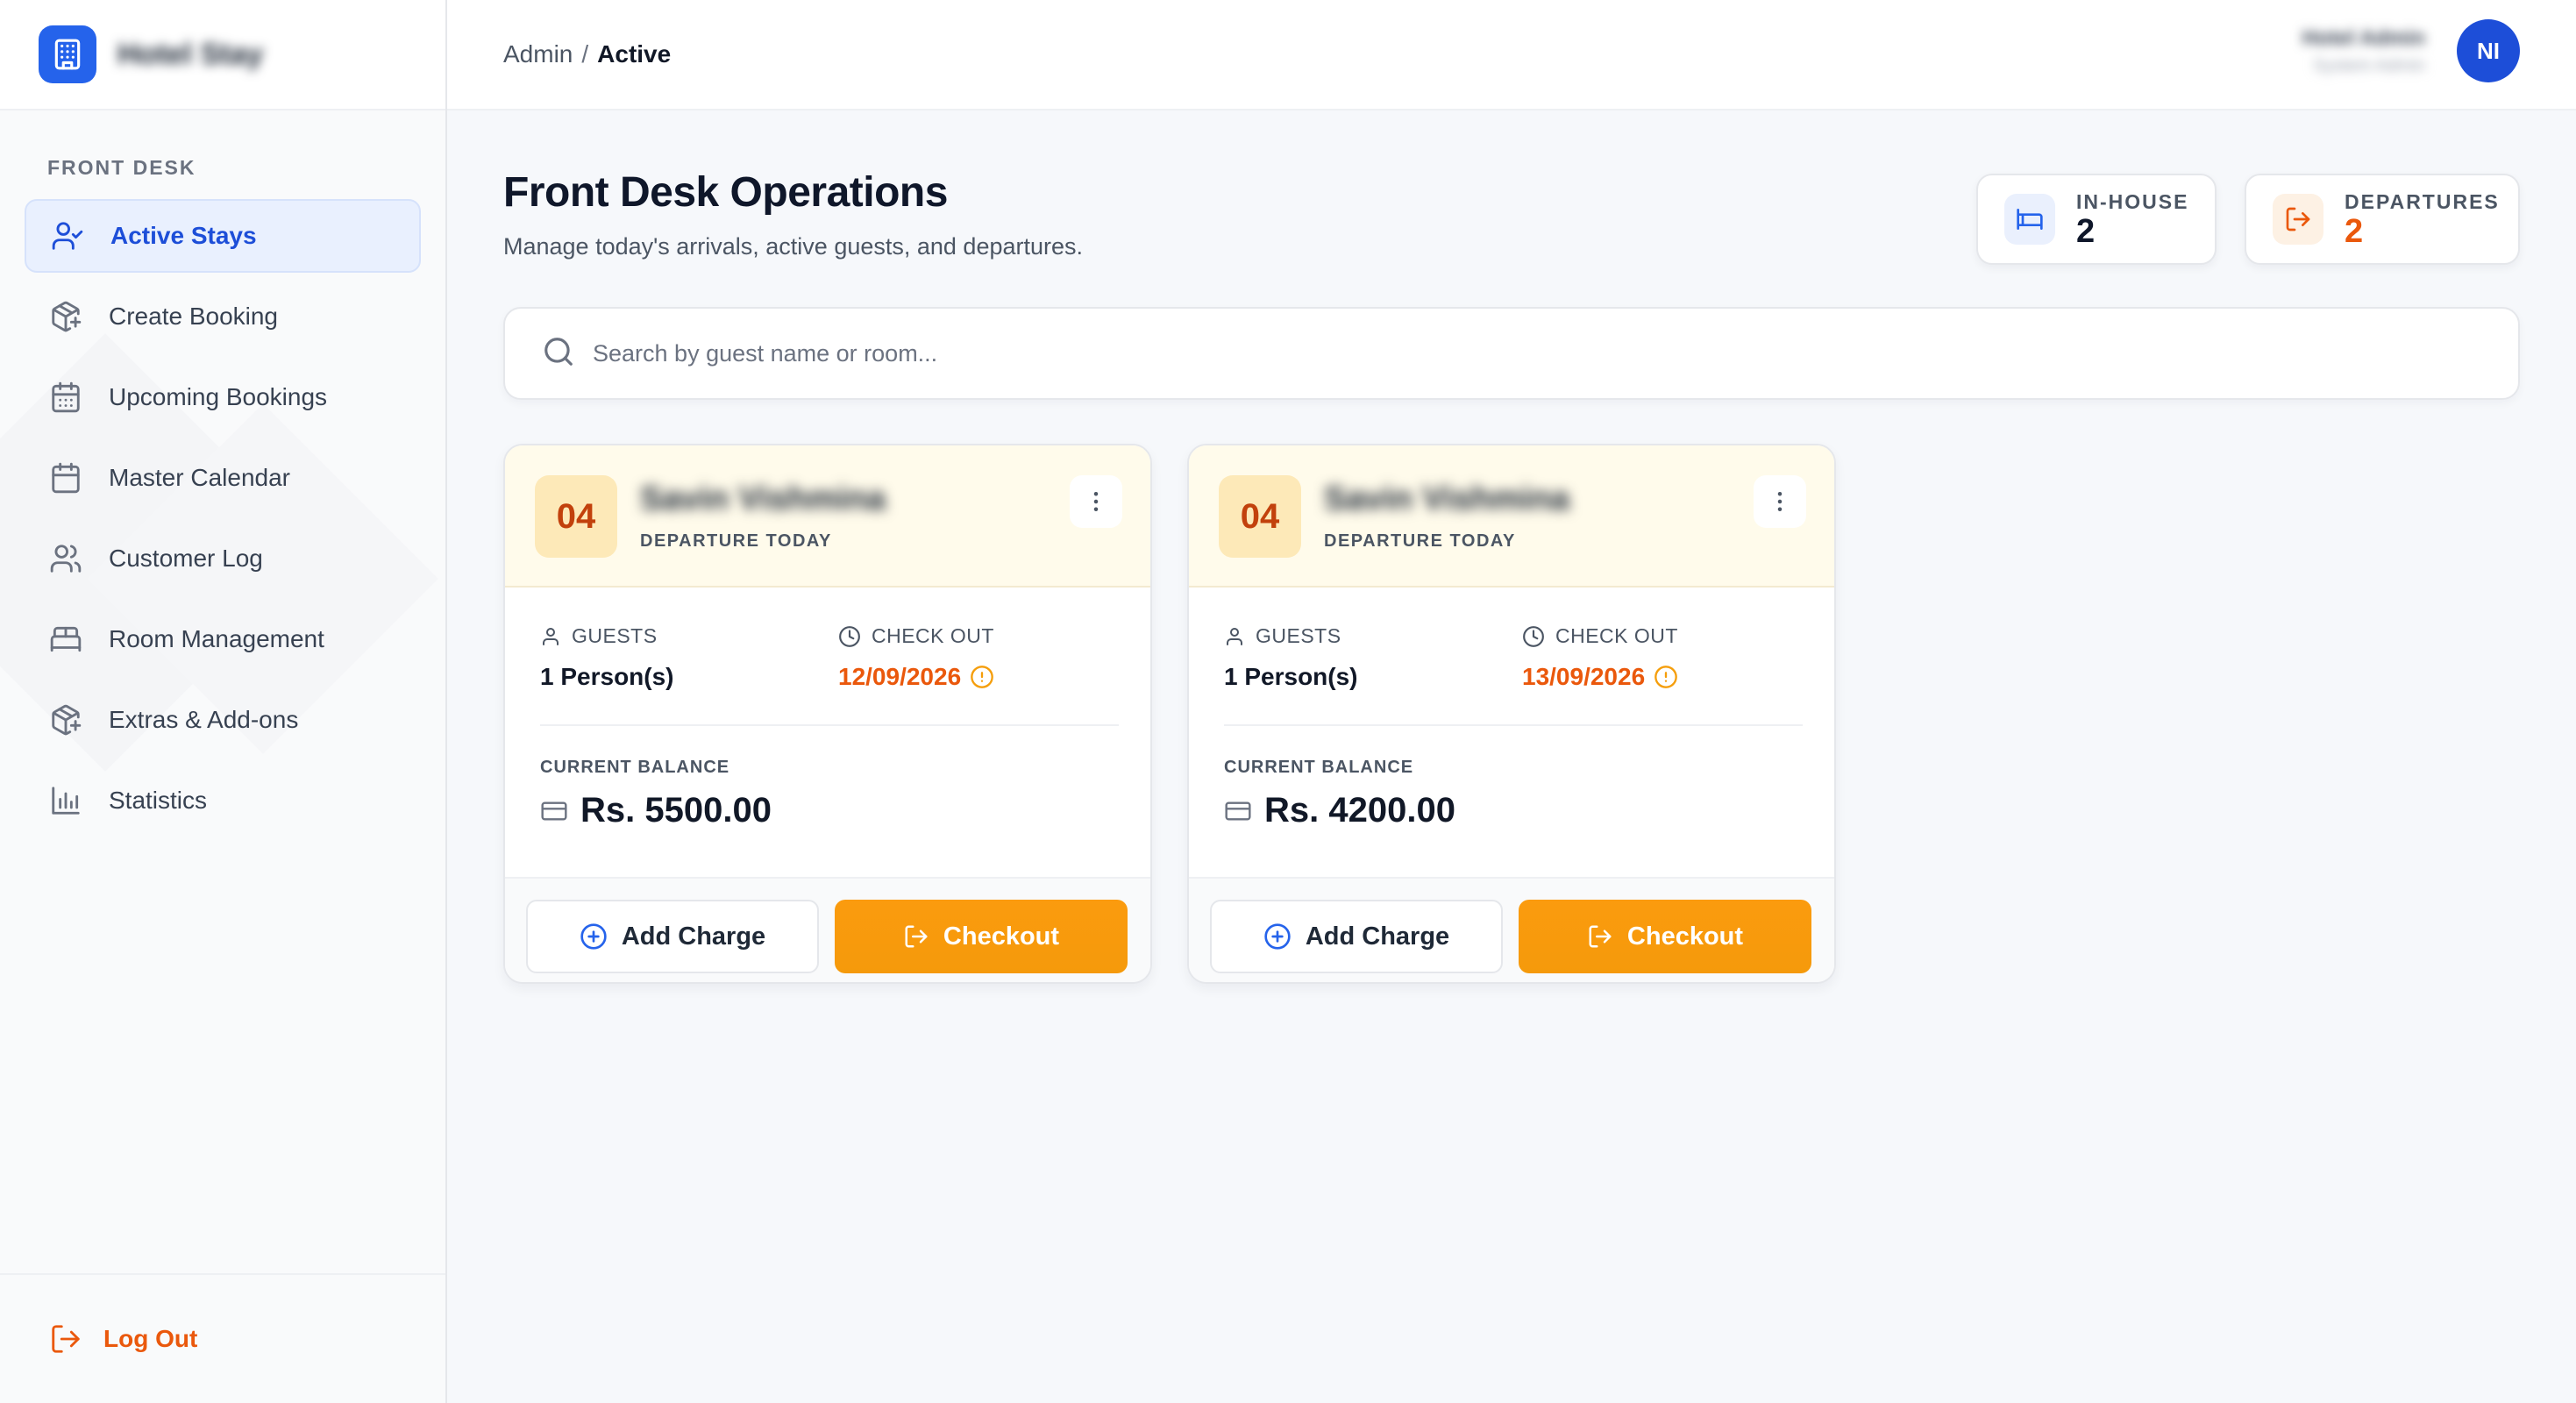 The height and width of the screenshot is (1403, 2576). What do you see at coordinates (1469, 353) in the screenshot?
I see `search-input` at bounding box center [1469, 353].